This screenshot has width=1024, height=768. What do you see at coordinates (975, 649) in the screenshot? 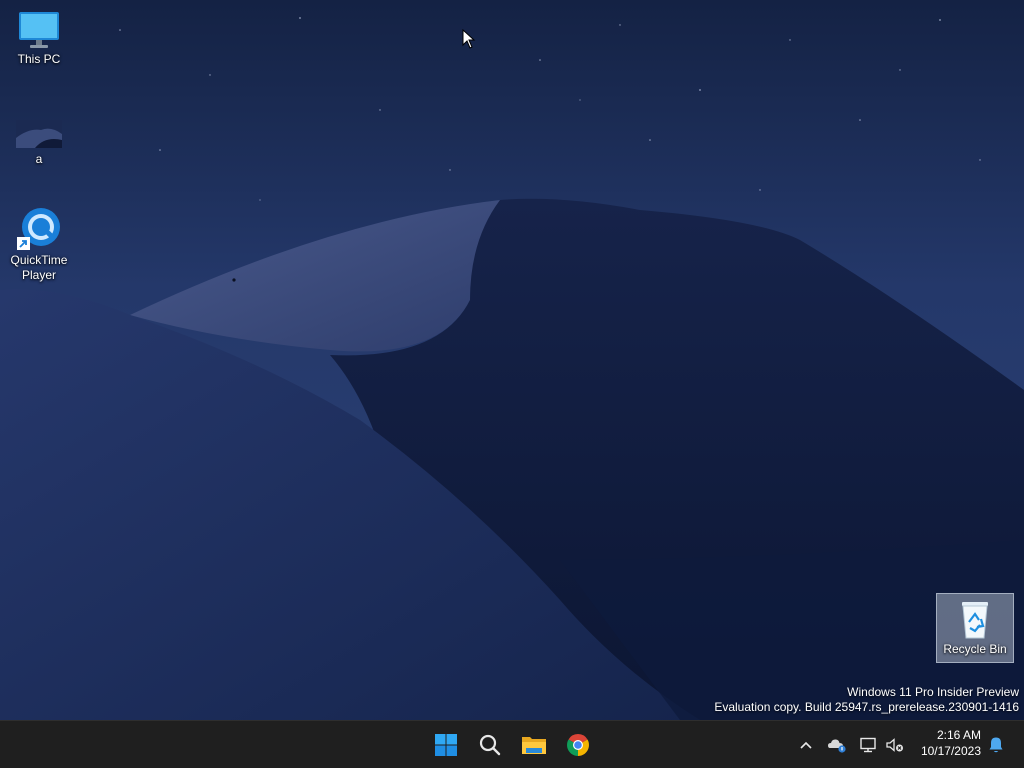
I see `desktop-icon-label: Recycle Bin` at bounding box center [975, 649].